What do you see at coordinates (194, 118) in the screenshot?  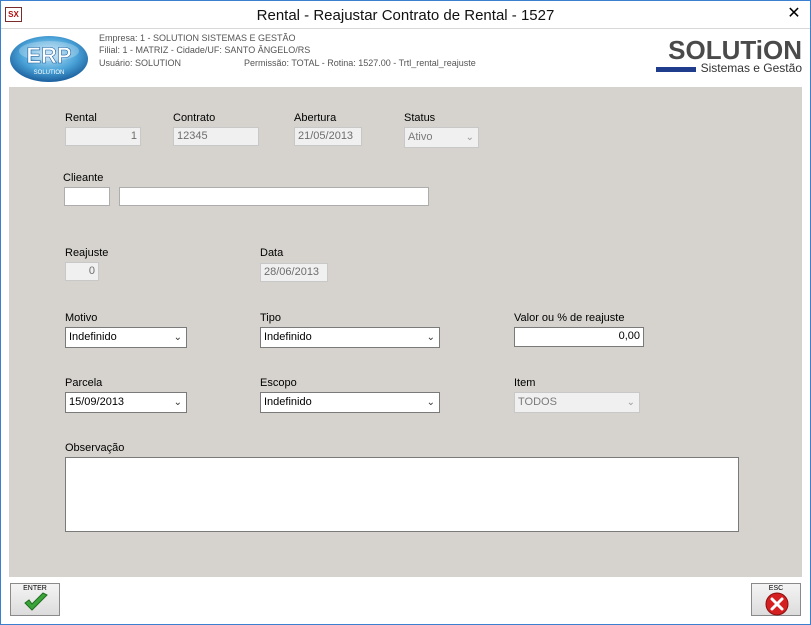 I see `contrato-label: Contrato` at bounding box center [194, 118].